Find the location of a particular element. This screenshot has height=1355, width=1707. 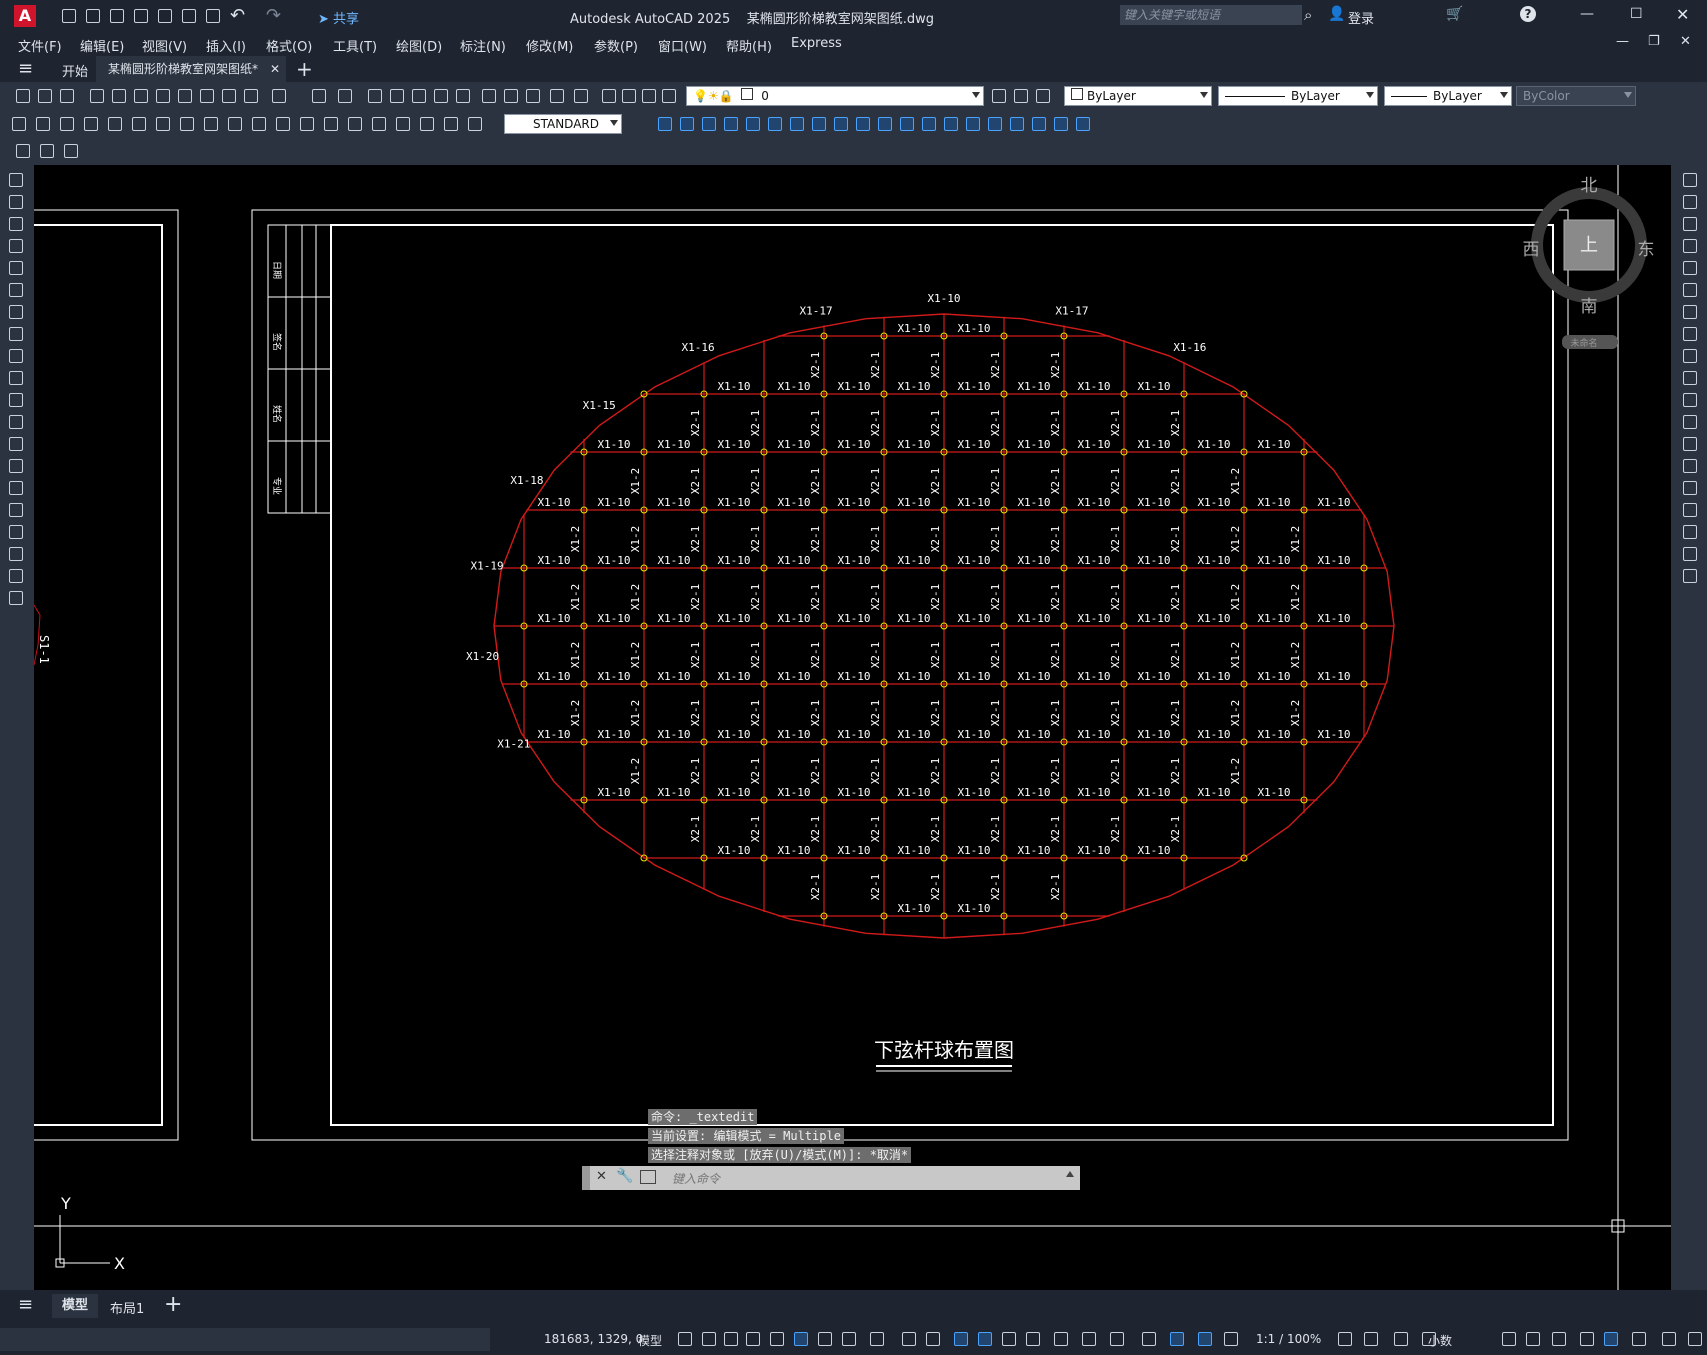

qat-open-icon is located at coordinates (93, 16).